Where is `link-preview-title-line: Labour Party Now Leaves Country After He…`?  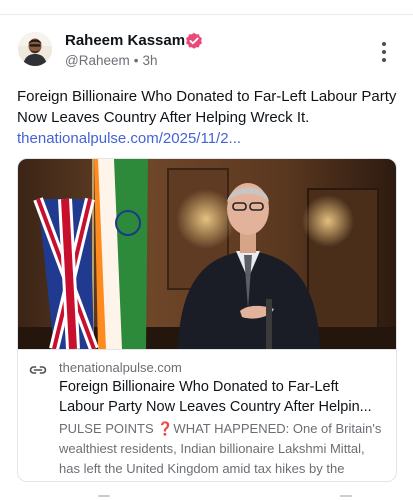
link-preview-title-line: Labour Party Now Leaves Country After He… is located at coordinates (215, 407).